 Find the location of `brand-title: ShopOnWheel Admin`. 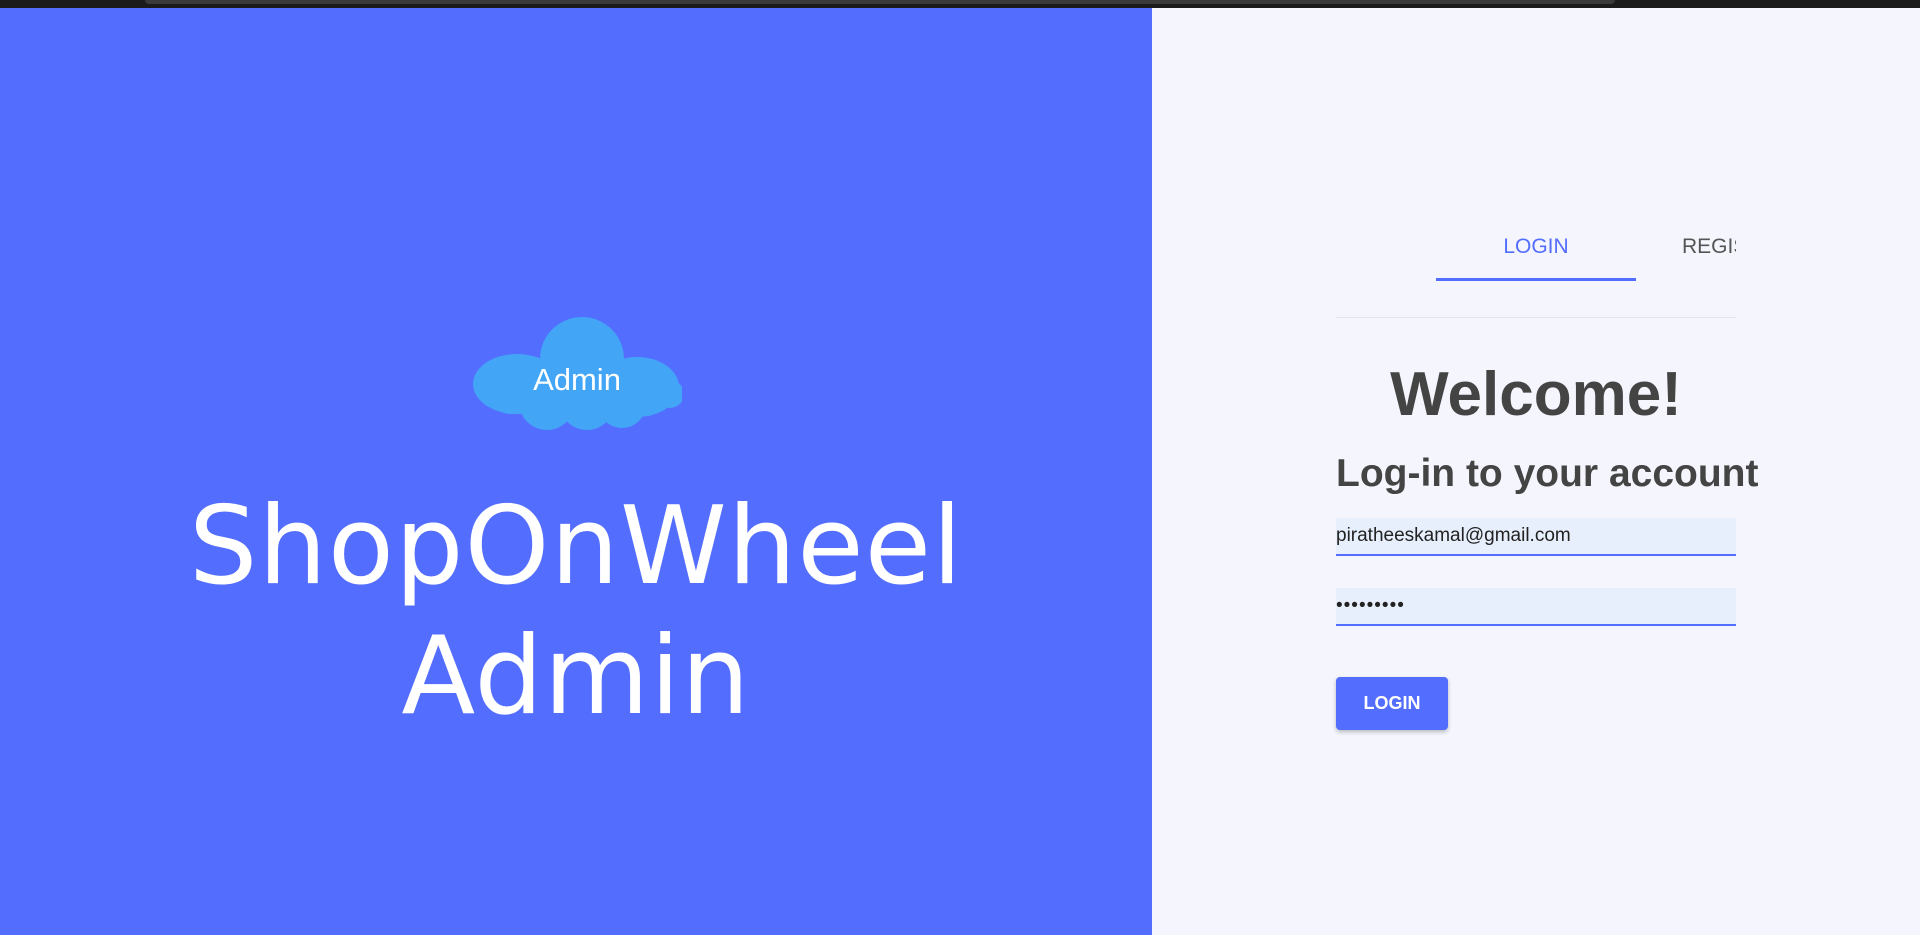

brand-title: ShopOnWheel Admin is located at coordinates (576, 611).